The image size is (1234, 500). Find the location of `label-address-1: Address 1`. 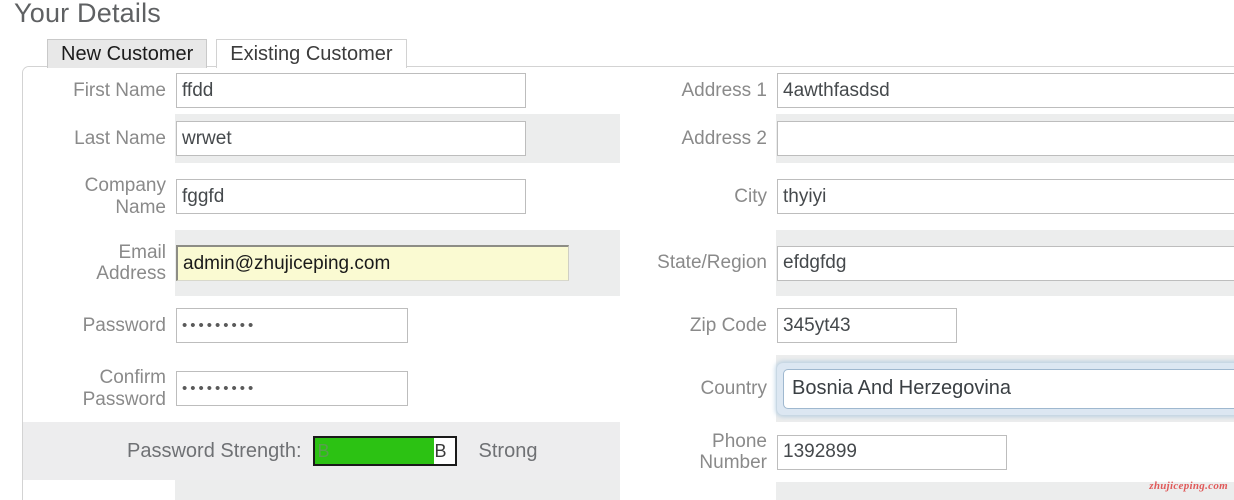

label-address-1: Address 1 is located at coordinates (698, 90).